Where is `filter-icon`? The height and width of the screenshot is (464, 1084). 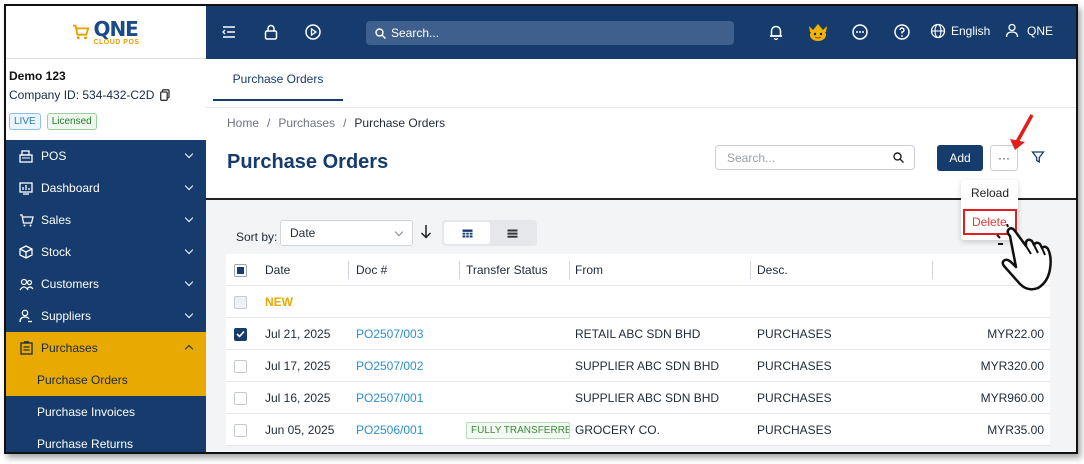 filter-icon is located at coordinates (1038, 157).